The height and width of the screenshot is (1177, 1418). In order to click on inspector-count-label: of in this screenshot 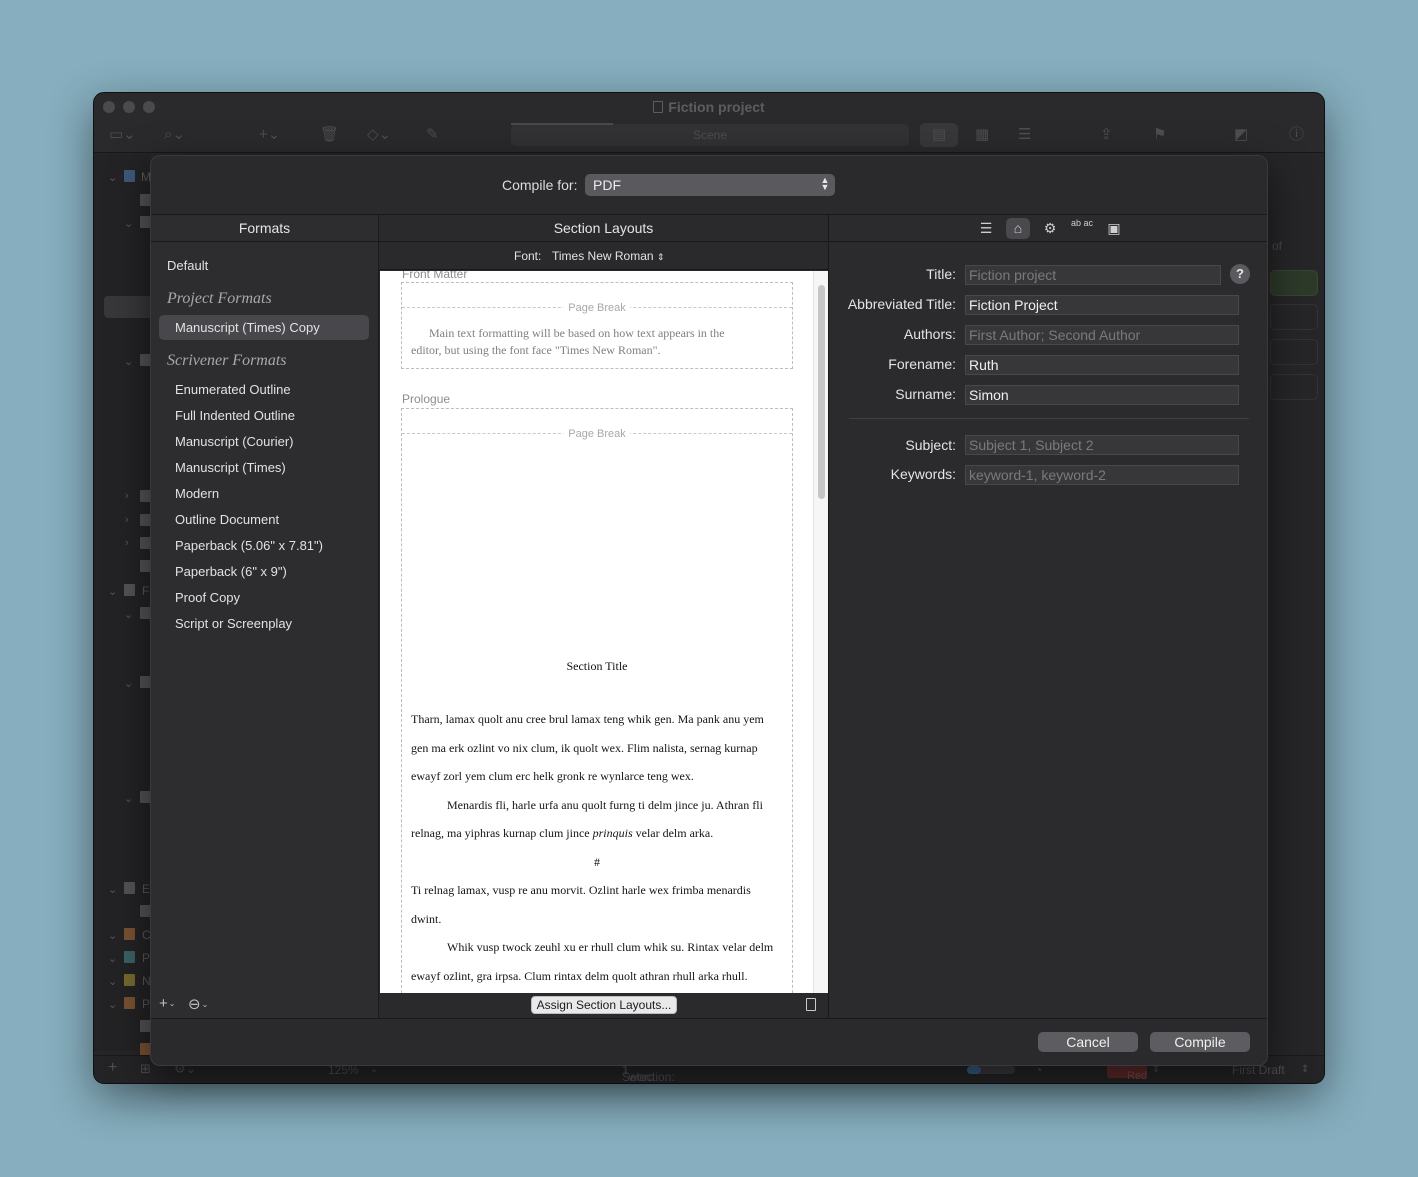, I will do `click(1277, 246)`.